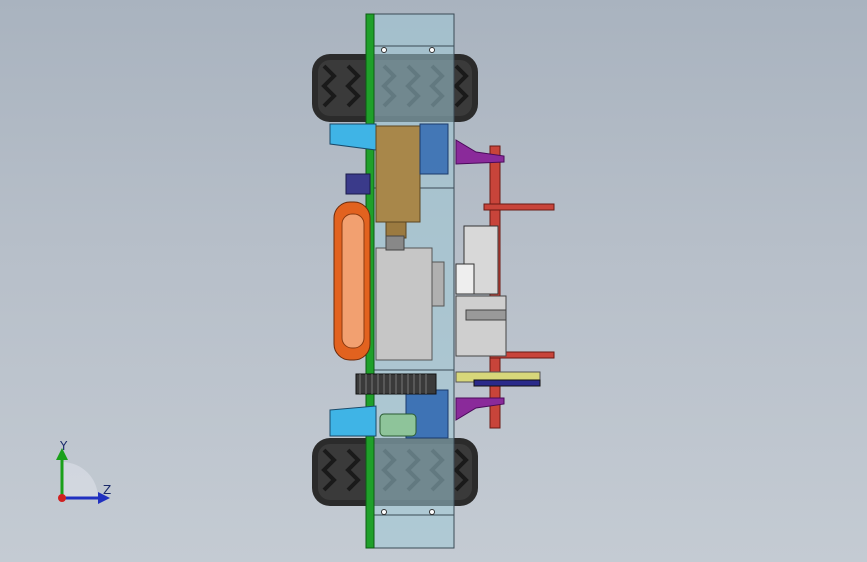 This screenshot has height=562, width=867. Describe the element at coordinates (398, 174) in the screenshot. I see `battery-block` at that location.